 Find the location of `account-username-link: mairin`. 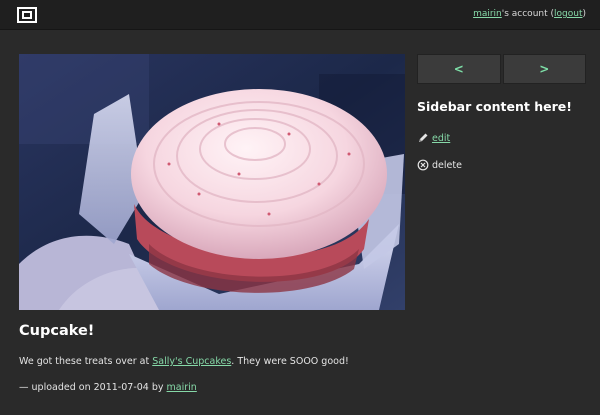

account-username-link: mairin is located at coordinates (487, 14).